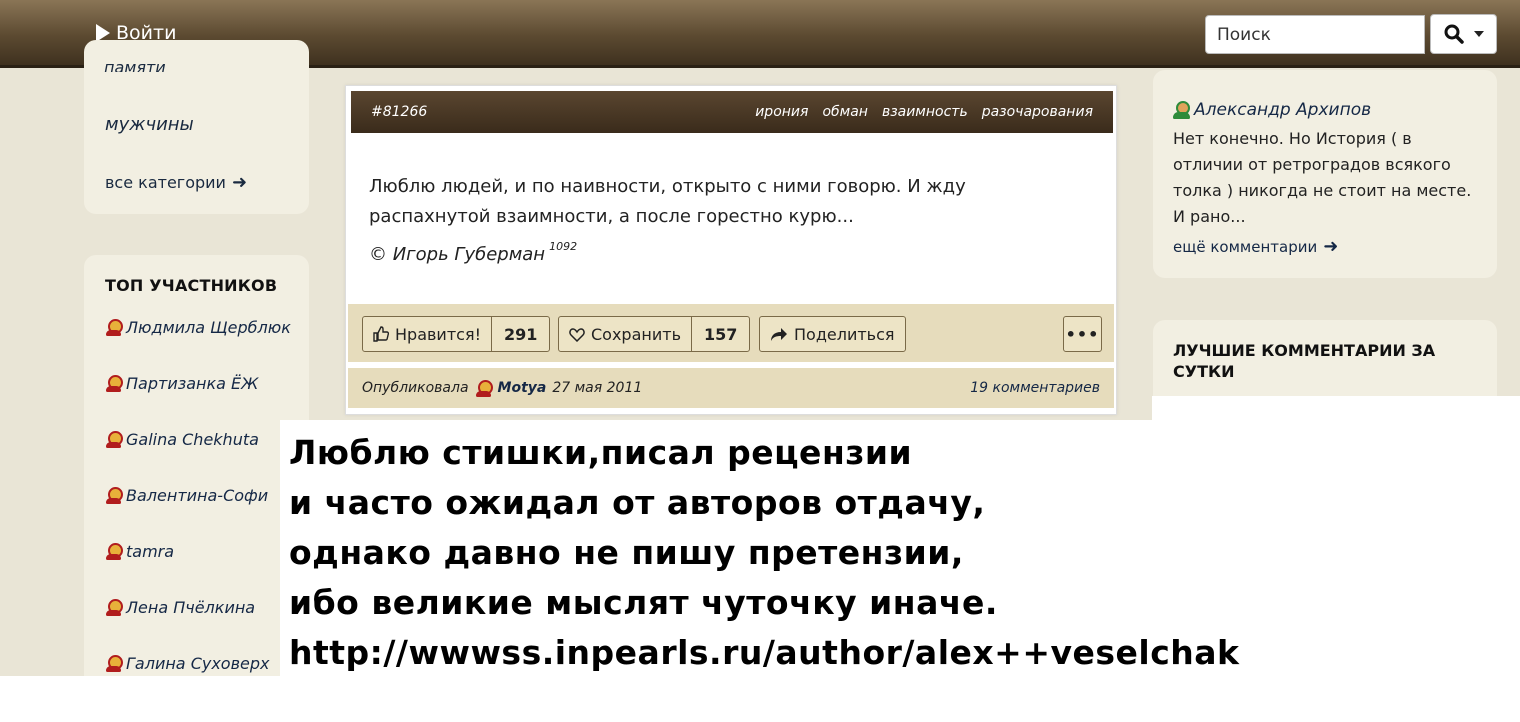  Describe the element at coordinates (522, 388) in the screenshot. I see `publisher-link: Motya` at that location.